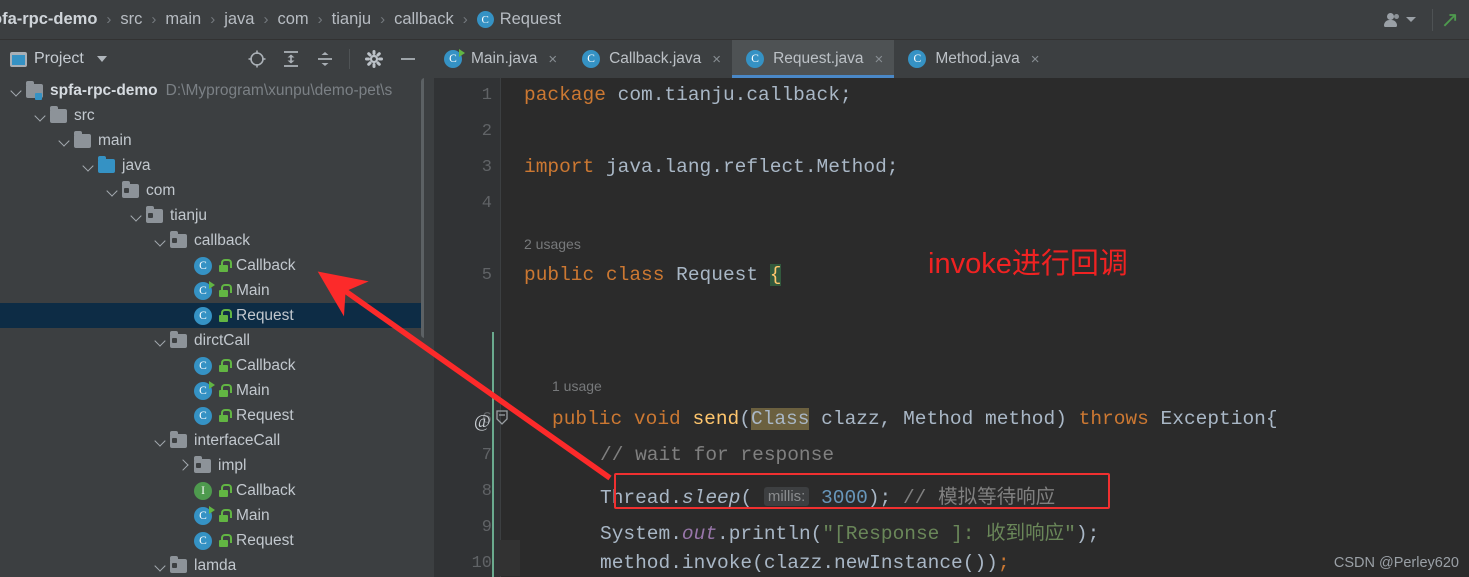  What do you see at coordinates (184, 465) in the screenshot?
I see `chevron-right-icon` at bounding box center [184, 465].